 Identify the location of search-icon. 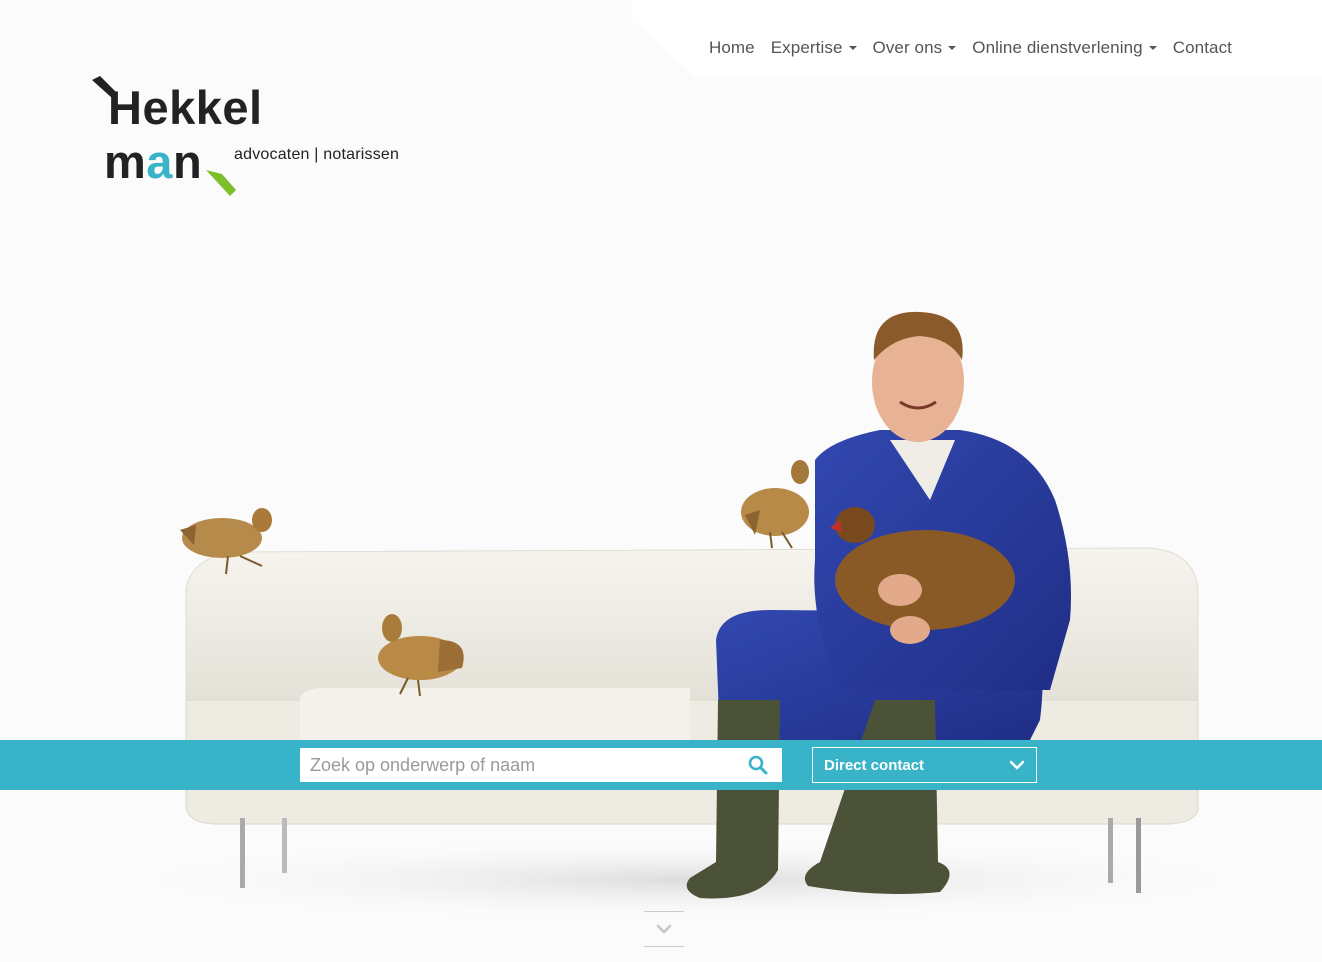
(758, 765).